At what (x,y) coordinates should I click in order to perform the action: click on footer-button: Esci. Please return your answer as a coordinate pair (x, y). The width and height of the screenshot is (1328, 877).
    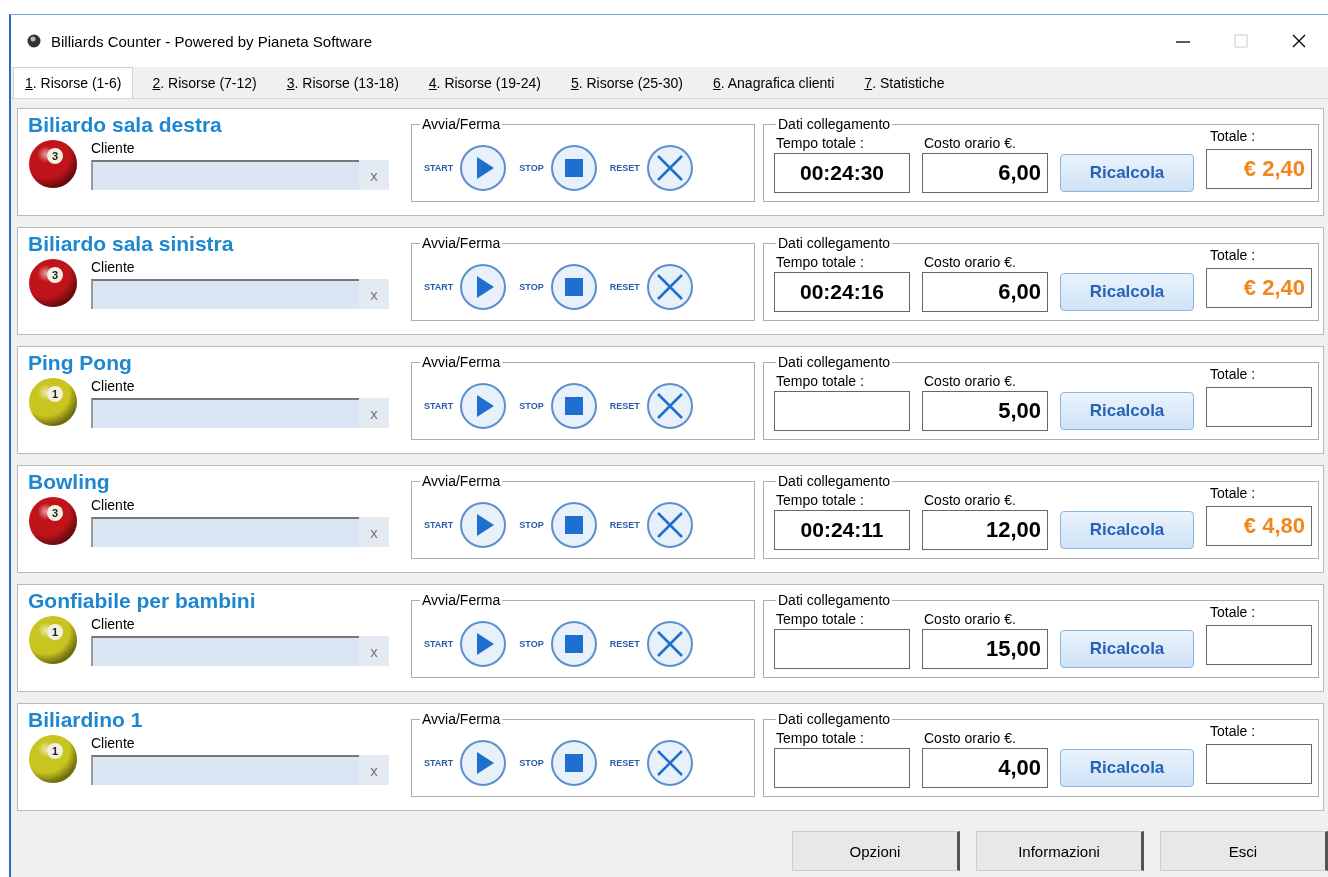
    Looking at the image, I should click on (1244, 851).